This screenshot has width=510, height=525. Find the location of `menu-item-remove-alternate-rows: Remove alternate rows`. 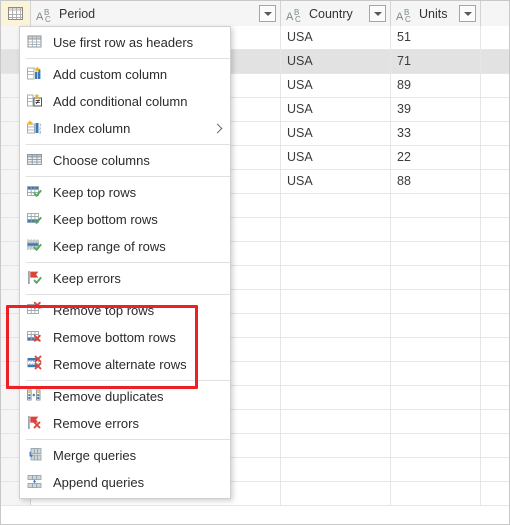

menu-item-remove-alternate-rows: Remove alternate rows is located at coordinates (125, 364).